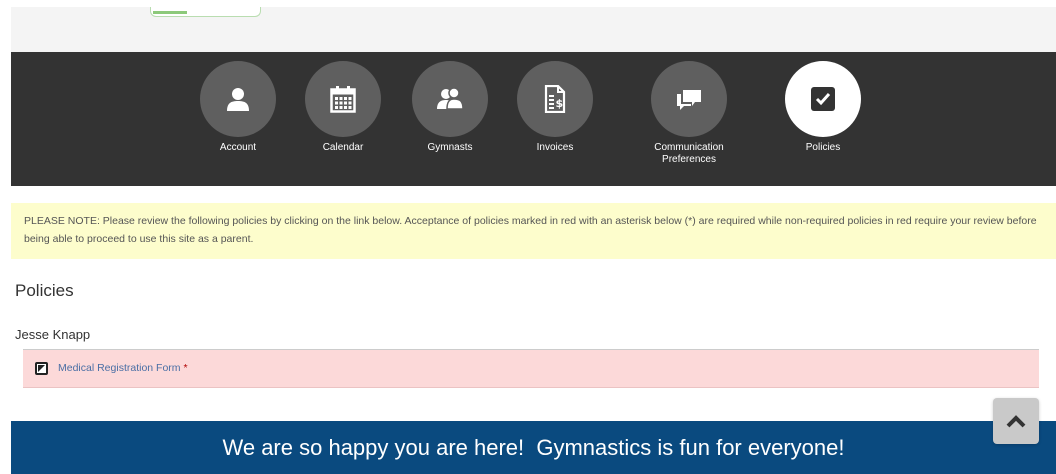 The height and width of the screenshot is (474, 1056). I want to click on nav-label-calendar: Calendar, so click(343, 147).